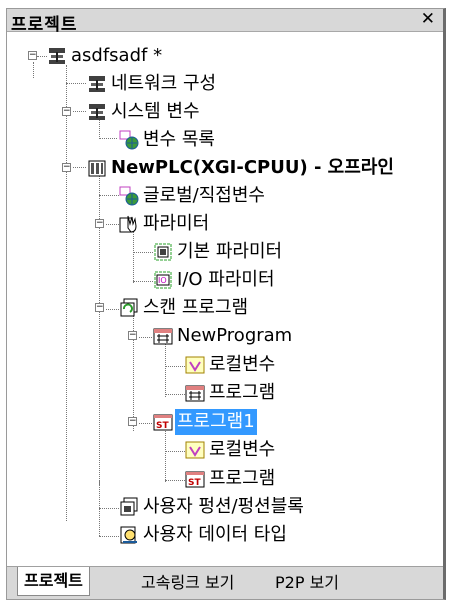  I want to click on io-parameter-icon: IO, so click(163, 280).